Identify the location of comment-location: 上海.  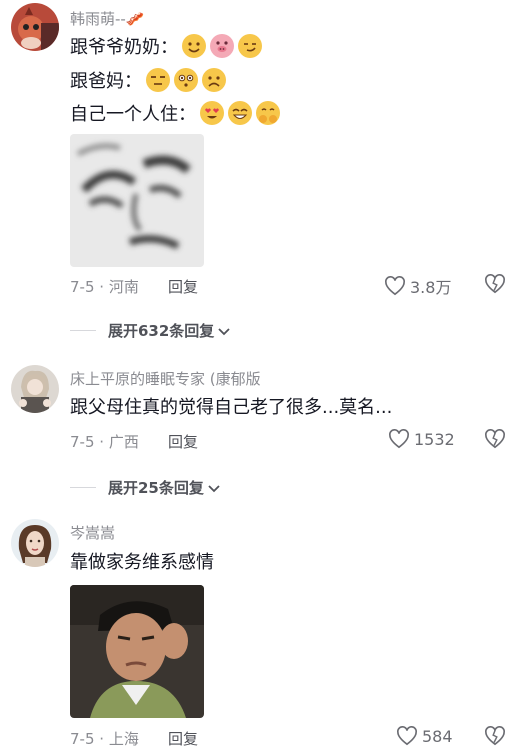
(123, 739).